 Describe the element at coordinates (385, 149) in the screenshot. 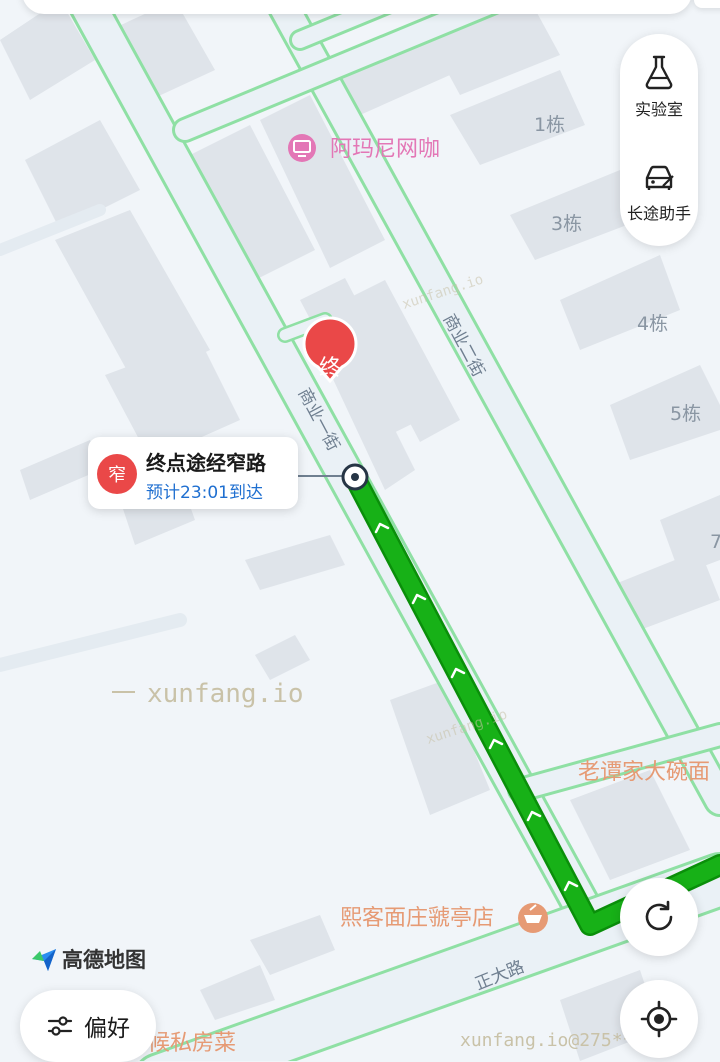

I see `poi-label-amani: 阿玛尼网咖` at that location.